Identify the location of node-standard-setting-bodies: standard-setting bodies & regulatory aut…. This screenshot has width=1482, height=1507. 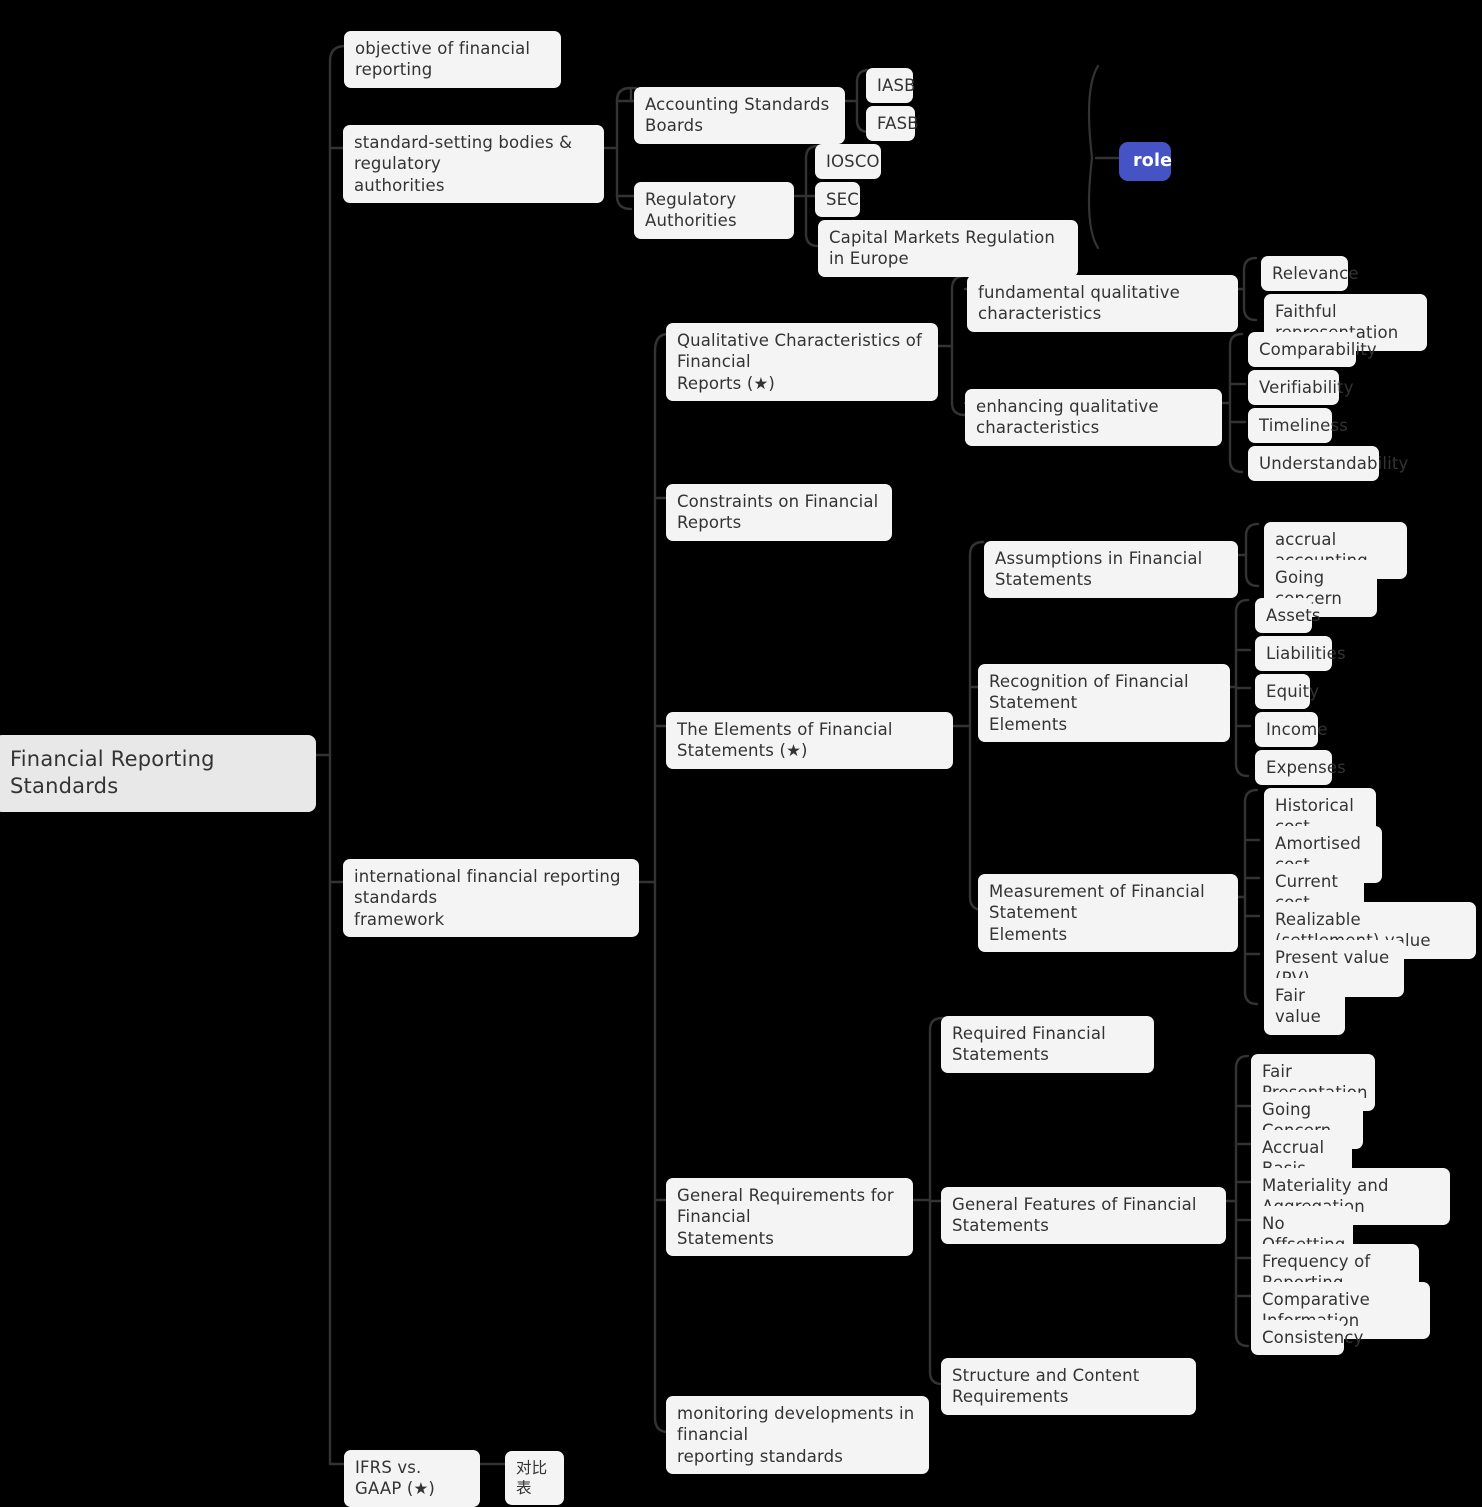
(473, 164).